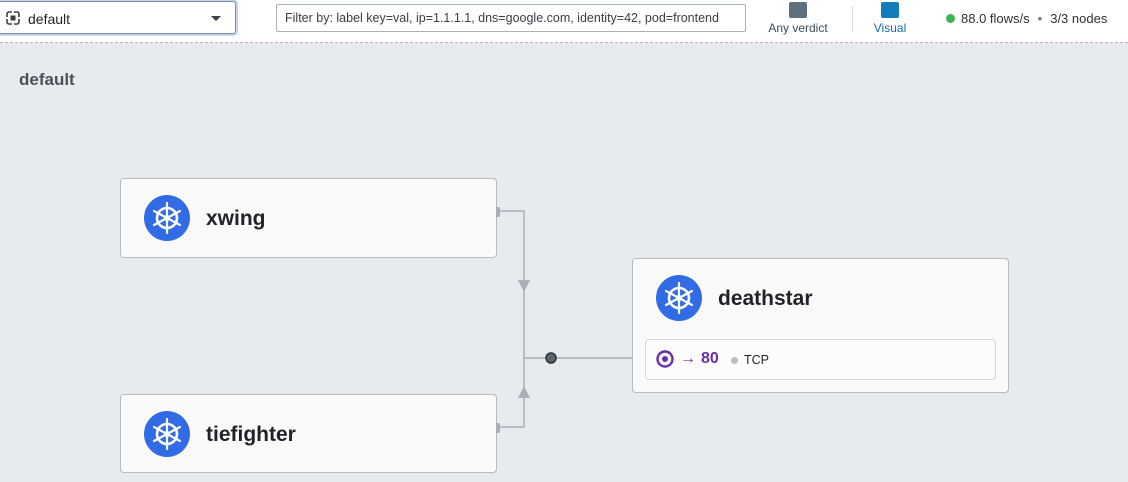  Describe the element at coordinates (688, 358) in the screenshot. I see `arrow-right-icon: →` at that location.